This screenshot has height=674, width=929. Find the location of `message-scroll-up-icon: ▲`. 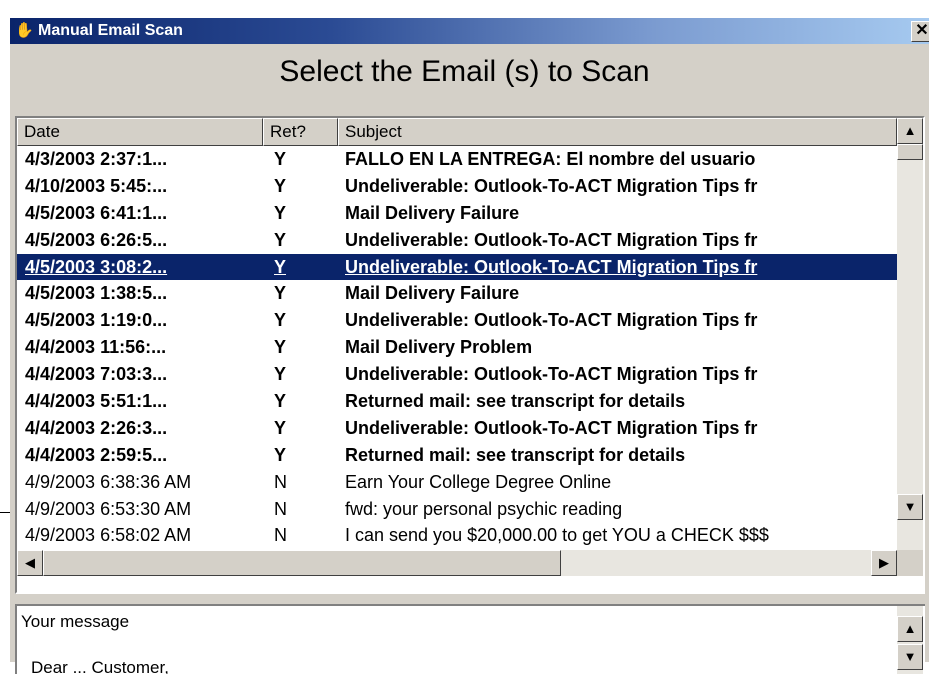

message-scroll-up-icon: ▲ is located at coordinates (910, 629).